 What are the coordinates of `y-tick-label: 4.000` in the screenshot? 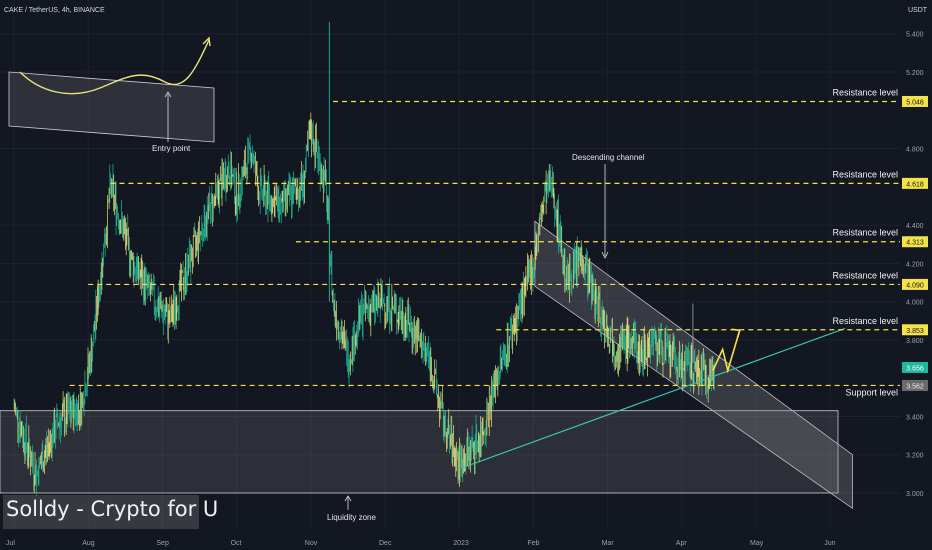 It's located at (915, 303).